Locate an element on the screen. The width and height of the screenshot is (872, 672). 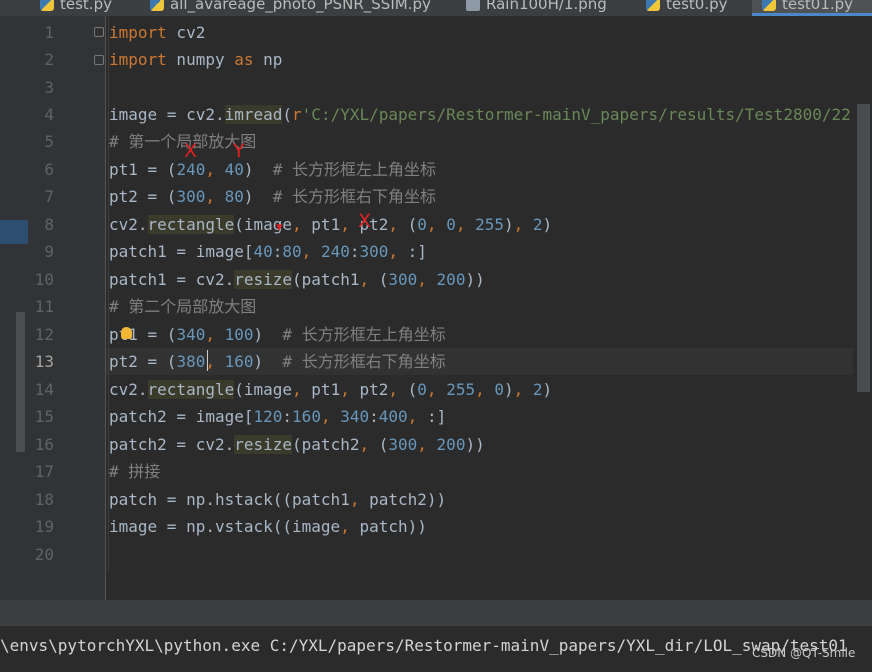
tab-test0-py: test0.py is located at coordinates (687, 8).